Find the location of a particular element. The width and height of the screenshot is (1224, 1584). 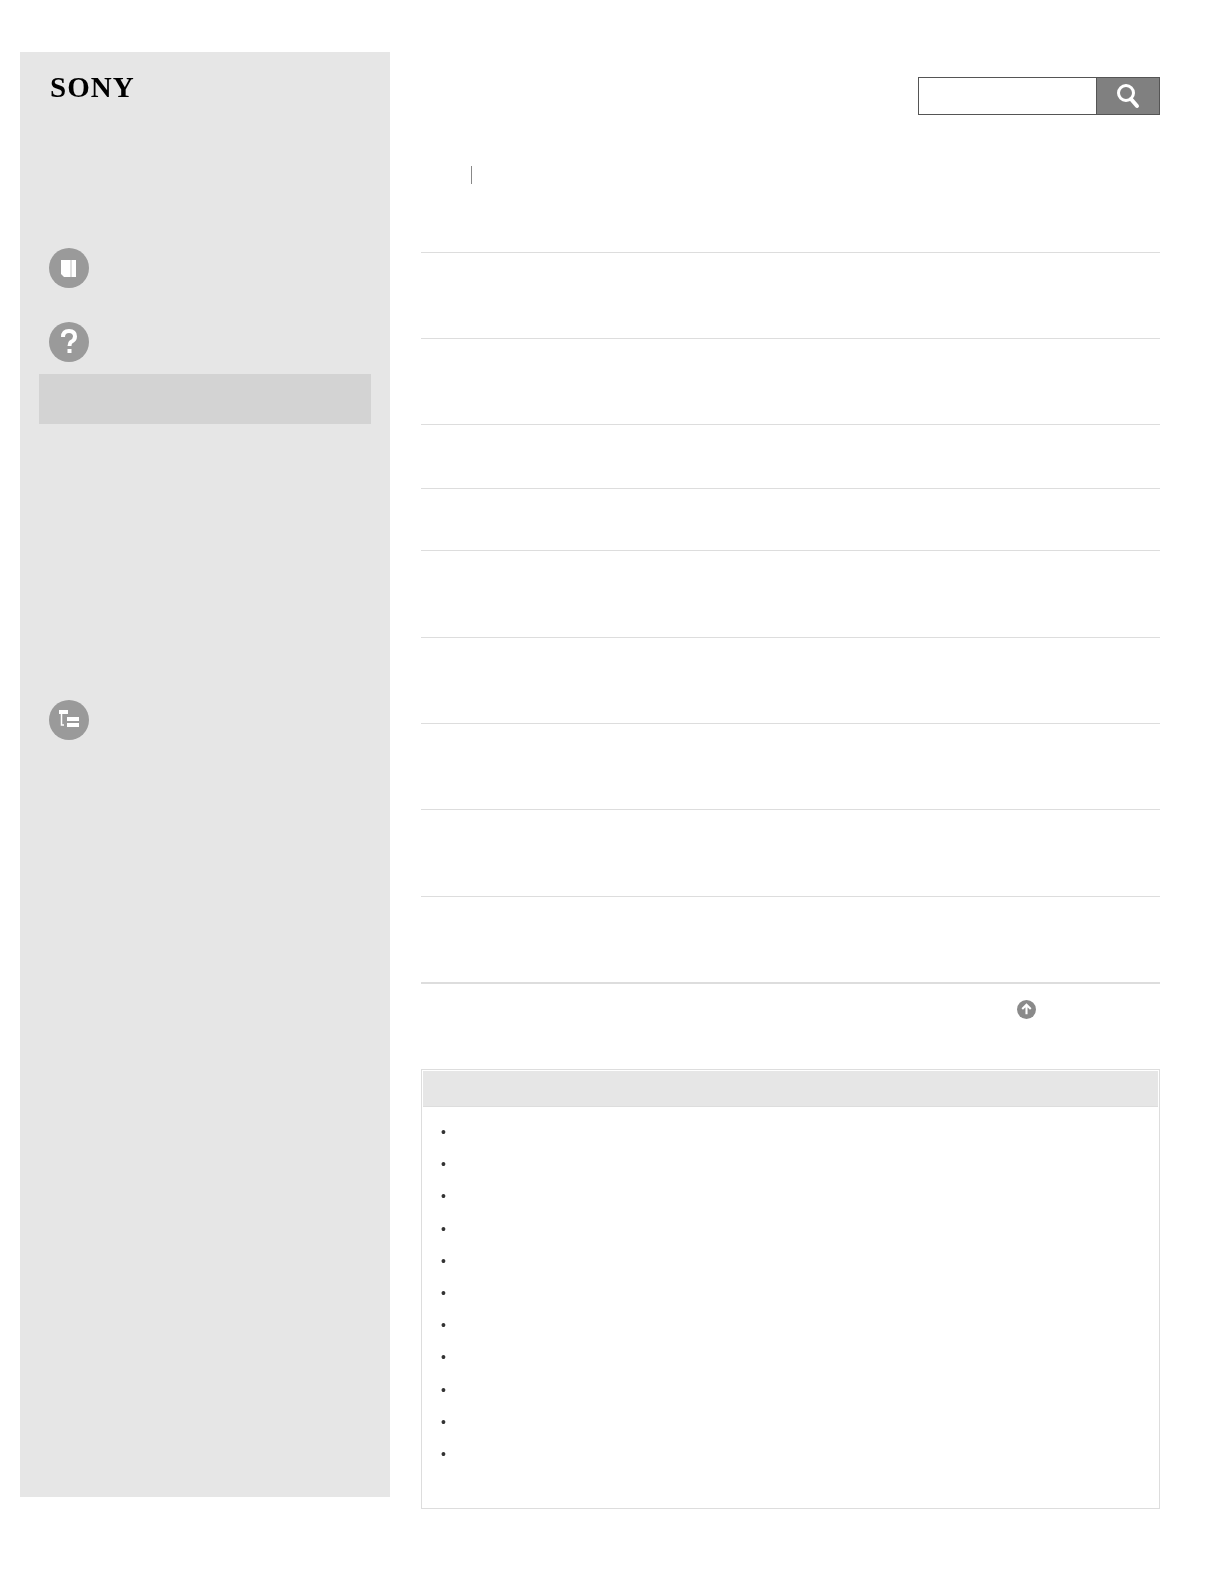

search-field is located at coordinates (1007, 96).